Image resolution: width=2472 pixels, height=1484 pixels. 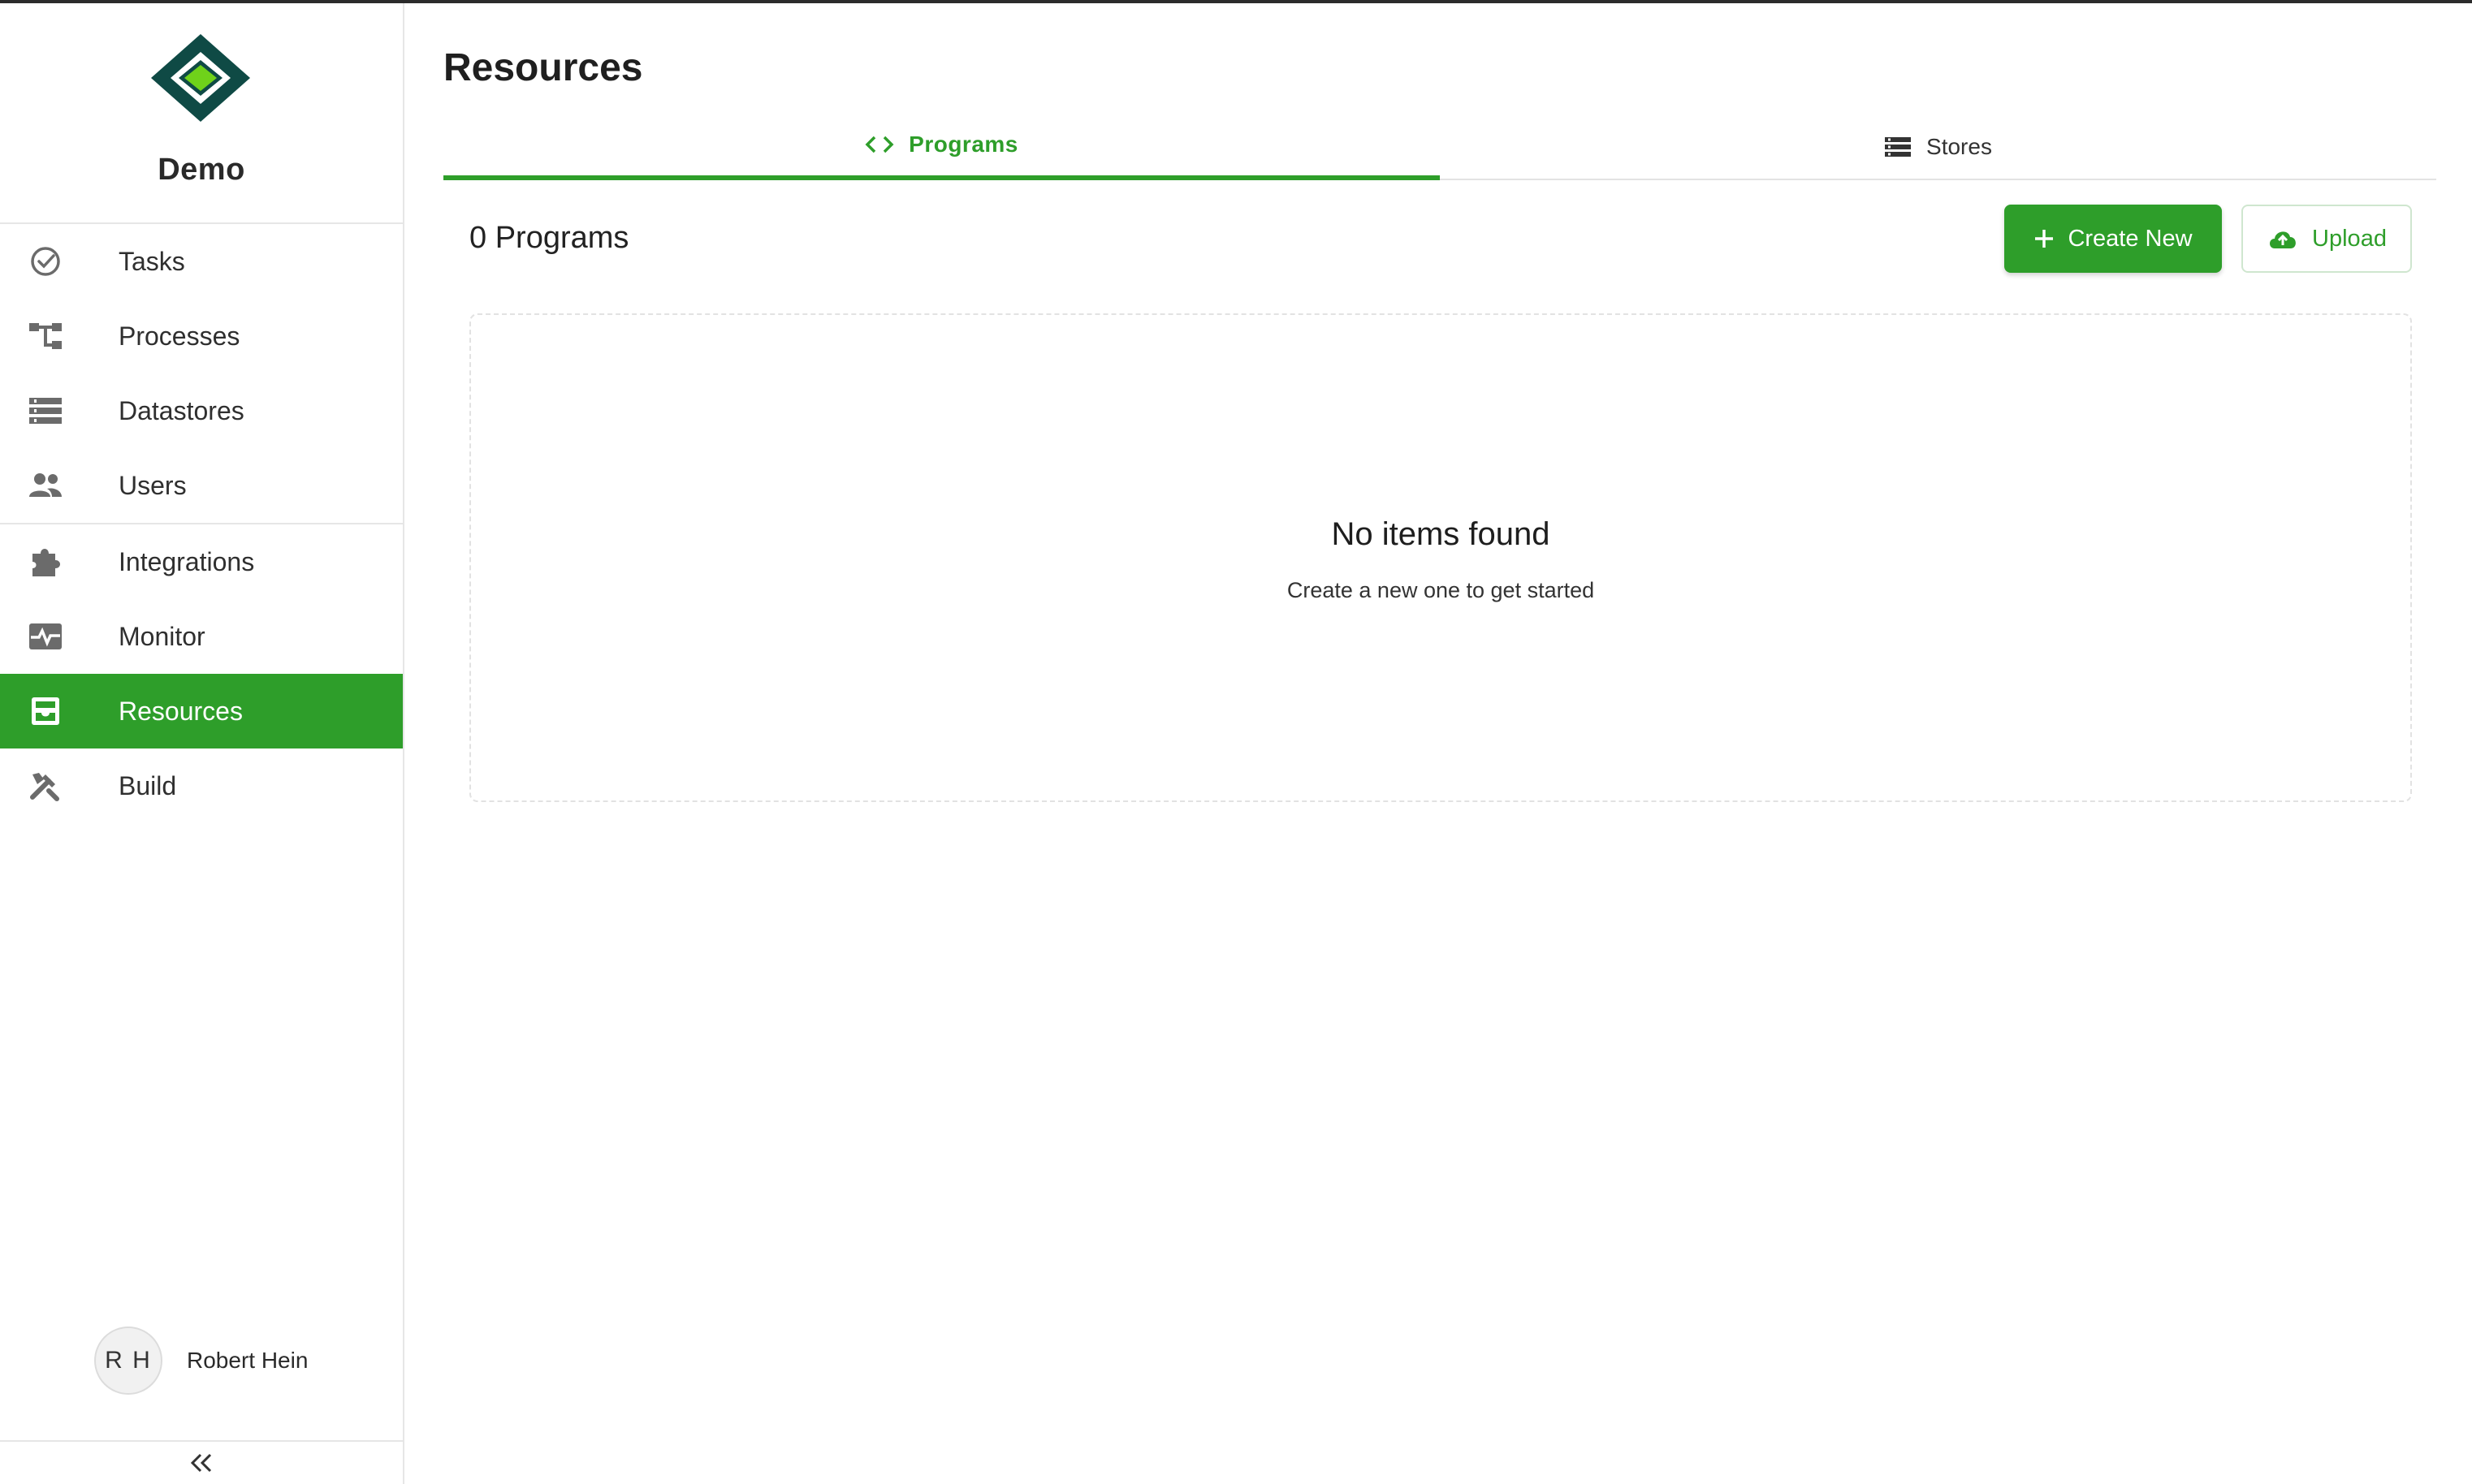 I want to click on inbox-icon, so click(x=45, y=711).